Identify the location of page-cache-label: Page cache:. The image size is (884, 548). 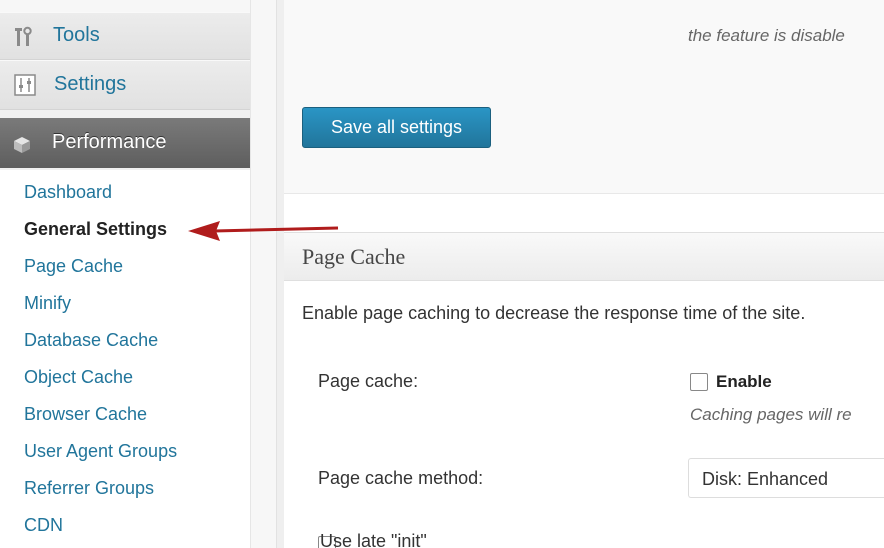
(368, 381).